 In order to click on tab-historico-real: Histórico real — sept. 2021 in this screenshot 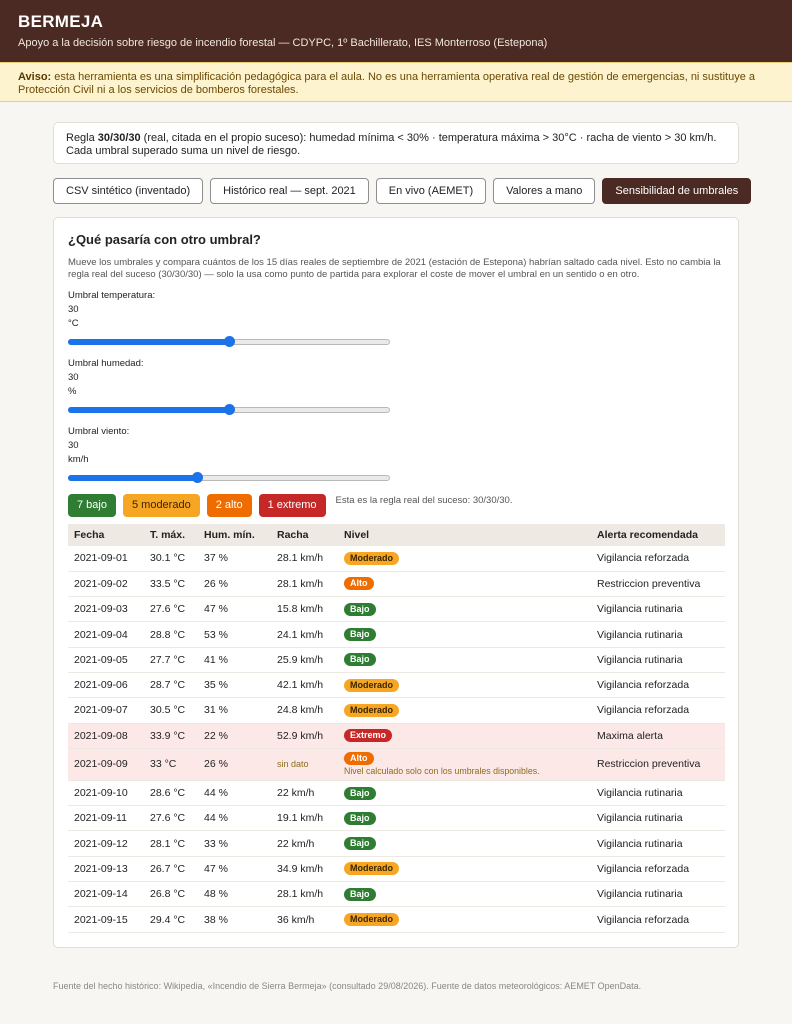, I will do `click(289, 191)`.